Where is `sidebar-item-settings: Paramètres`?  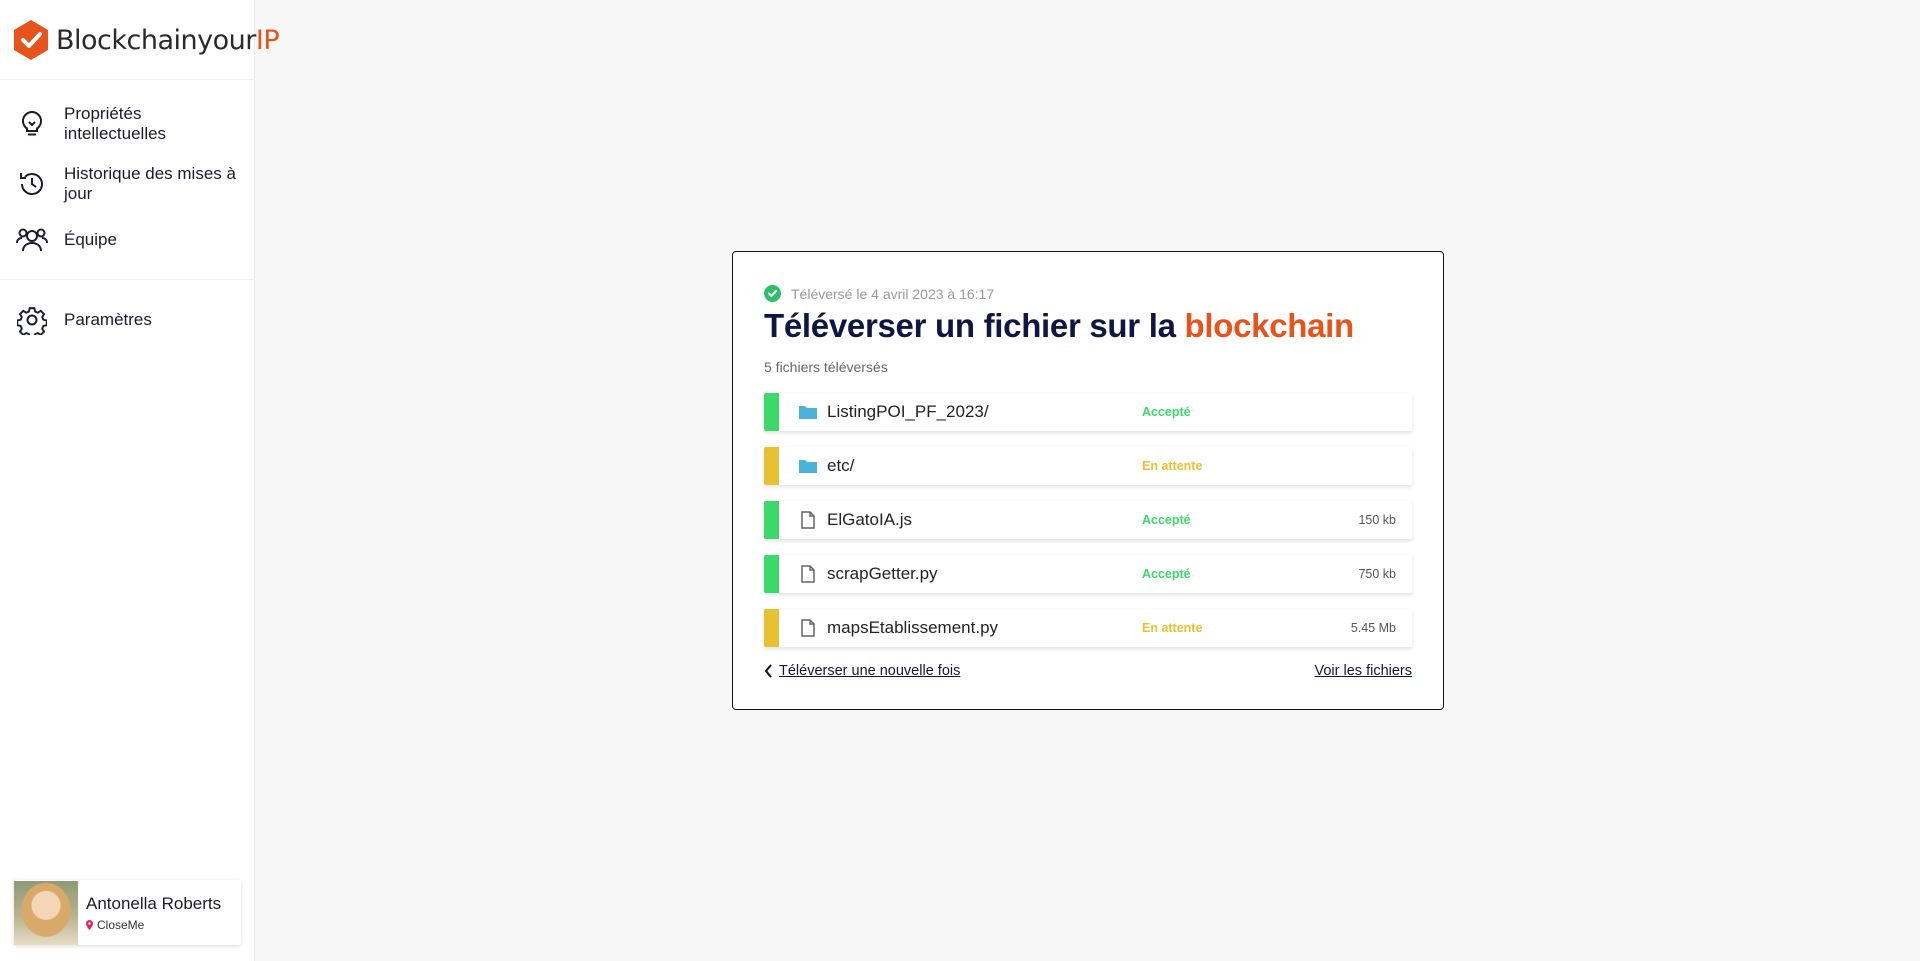 sidebar-item-settings: Paramètres is located at coordinates (127, 321).